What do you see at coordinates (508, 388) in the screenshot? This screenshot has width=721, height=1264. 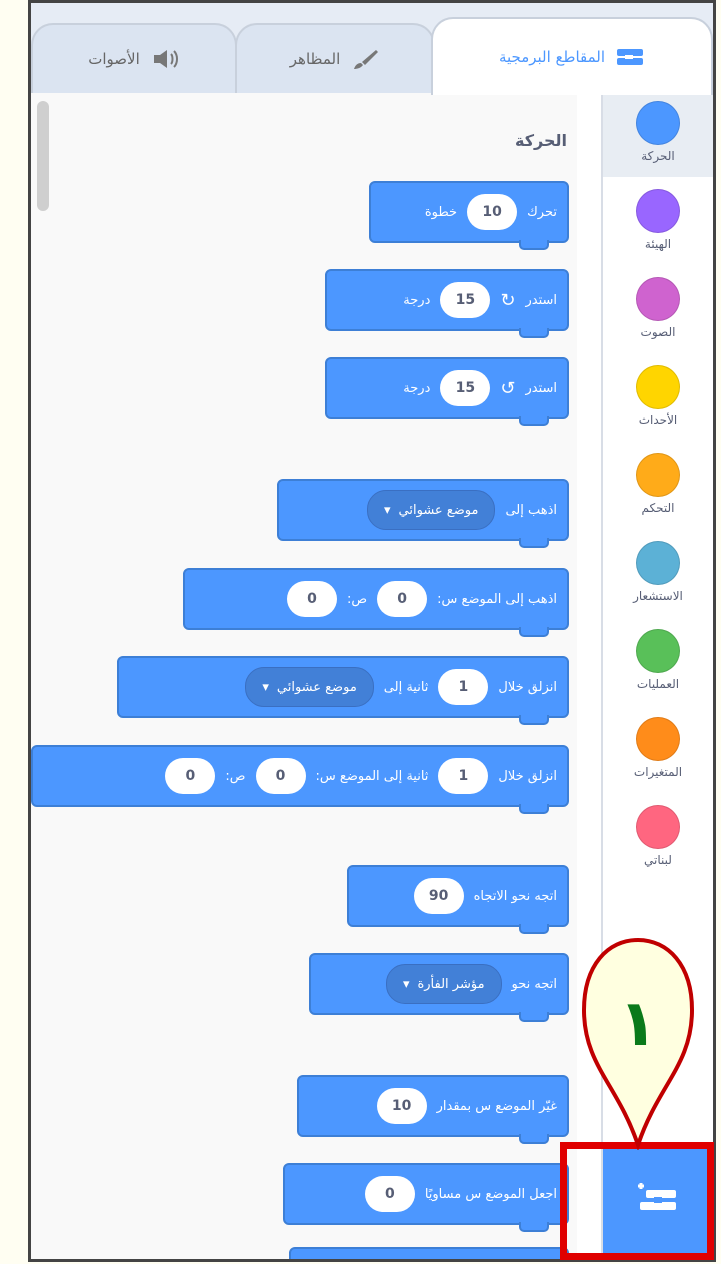 I see `rotate-counterclockwise-icon: ↺` at bounding box center [508, 388].